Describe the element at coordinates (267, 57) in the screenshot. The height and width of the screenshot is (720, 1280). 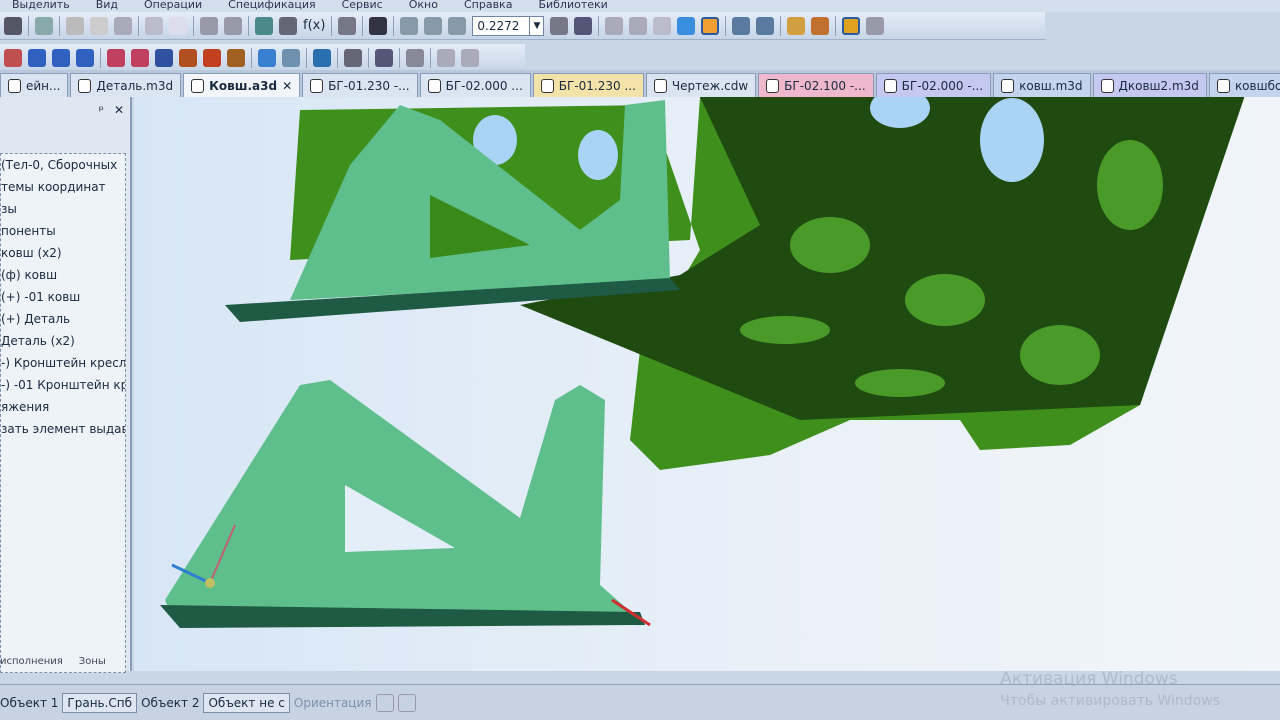
I see `plane-icon` at that location.